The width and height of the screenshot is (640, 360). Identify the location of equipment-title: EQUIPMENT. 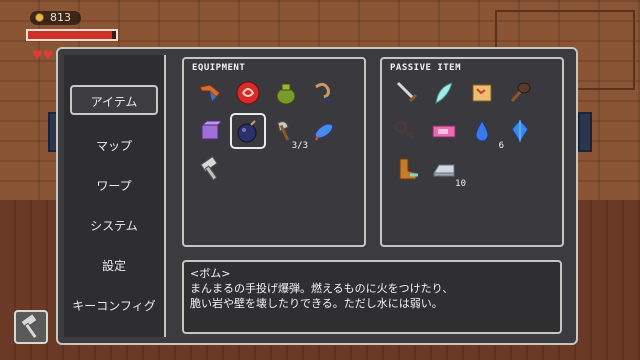
(219, 68).